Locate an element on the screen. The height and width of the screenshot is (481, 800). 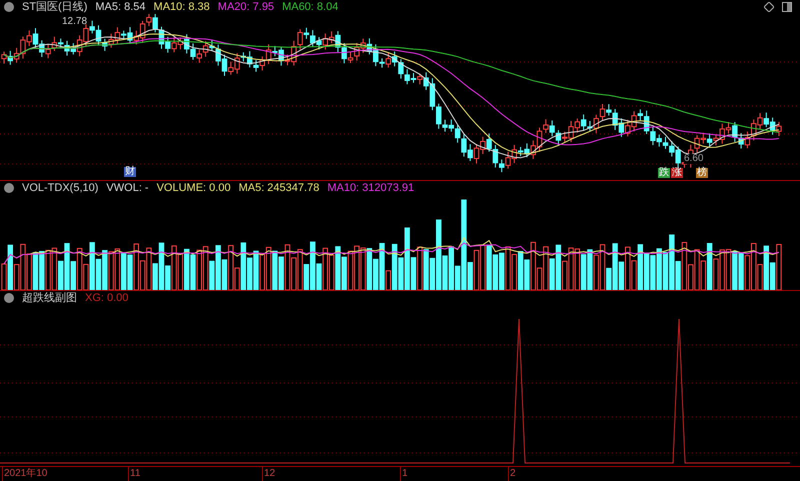
event-marker: 财 is located at coordinates (130, 172).